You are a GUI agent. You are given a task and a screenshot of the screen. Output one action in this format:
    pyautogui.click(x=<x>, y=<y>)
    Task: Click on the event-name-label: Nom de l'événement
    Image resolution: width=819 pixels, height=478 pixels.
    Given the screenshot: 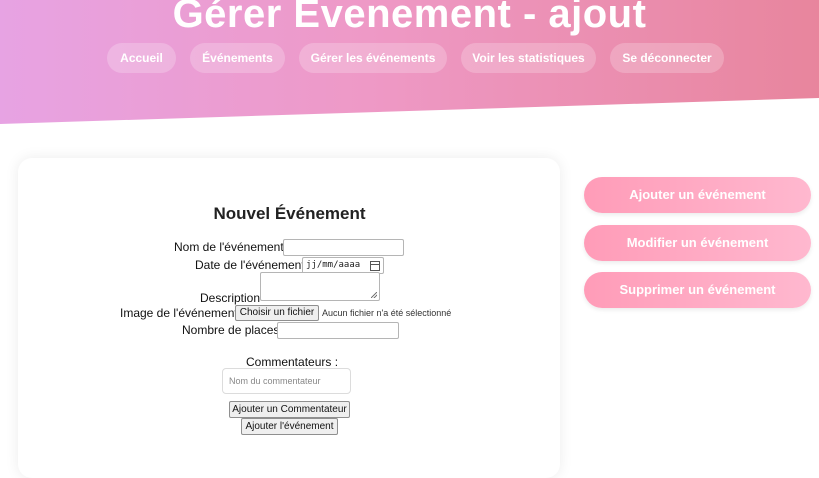 What is the action you would take?
    pyautogui.click(x=229, y=247)
    